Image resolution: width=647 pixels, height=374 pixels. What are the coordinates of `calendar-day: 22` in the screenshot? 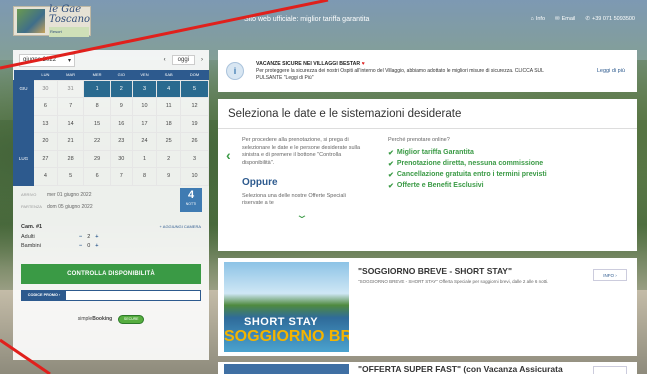 It's located at (97, 141).